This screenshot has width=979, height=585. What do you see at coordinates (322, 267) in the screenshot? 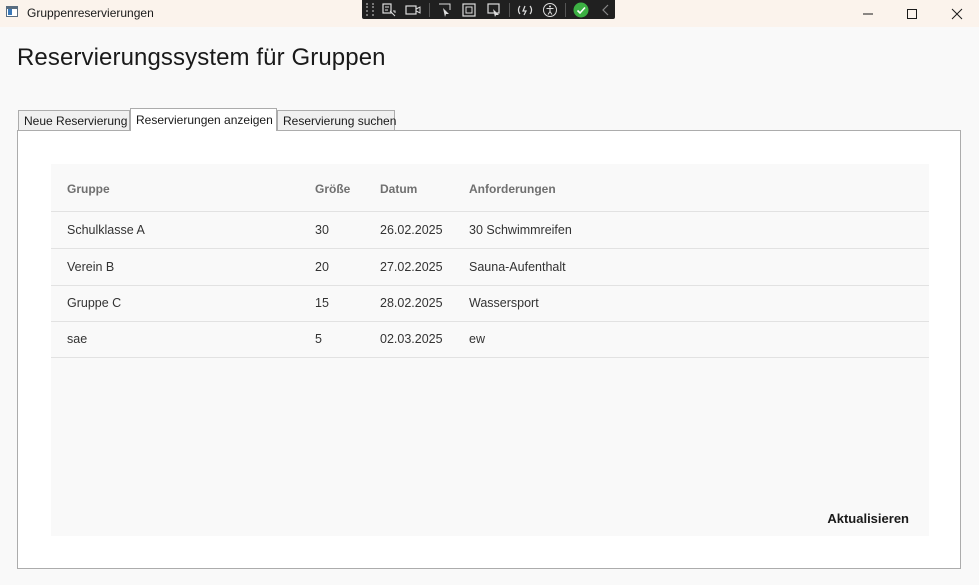
I see `cell-size: 20` at bounding box center [322, 267].